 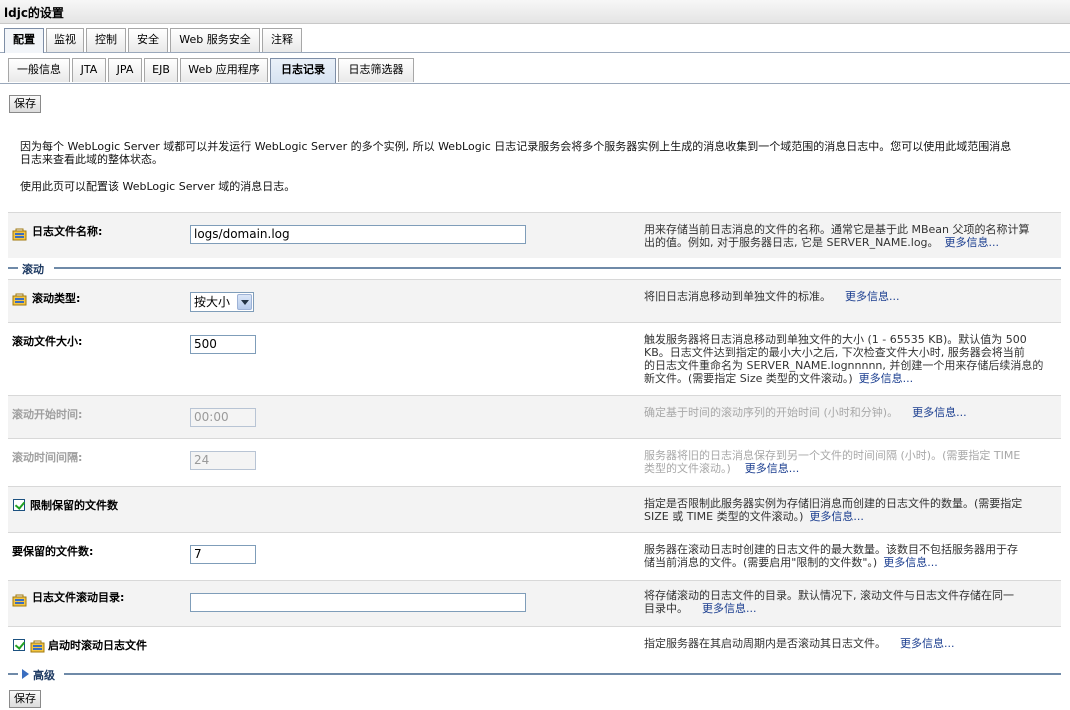 I want to click on tab-notes: 注释, so click(x=282, y=40).